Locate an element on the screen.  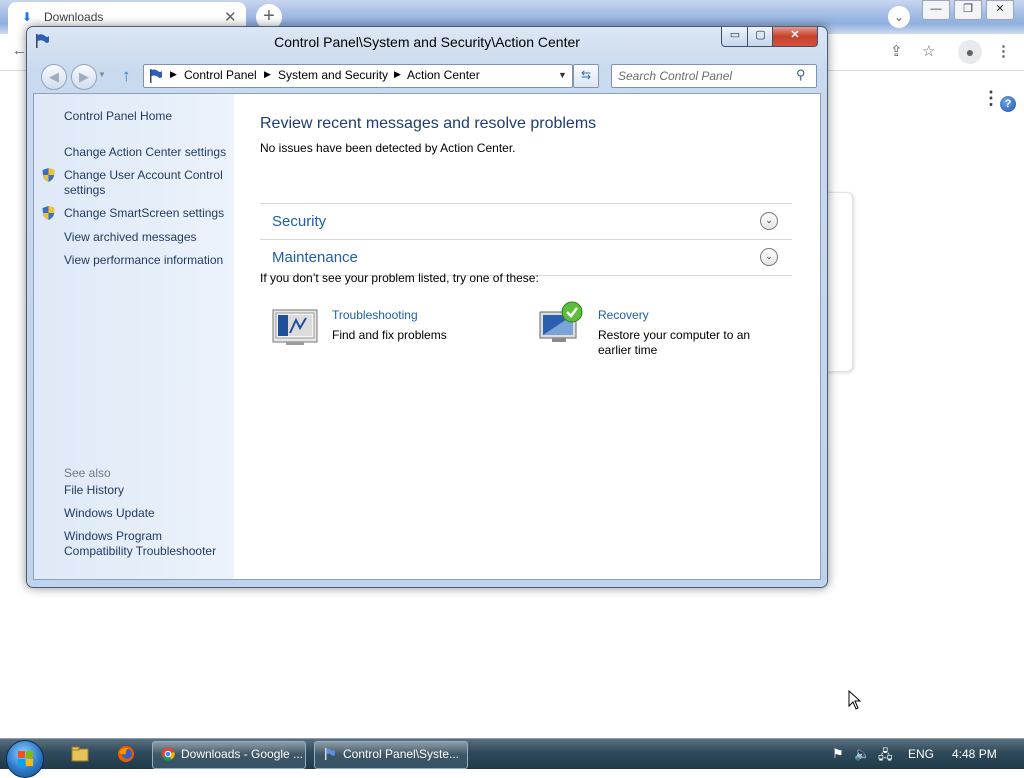
section-security: Security ⌄ is located at coordinates (526, 221).